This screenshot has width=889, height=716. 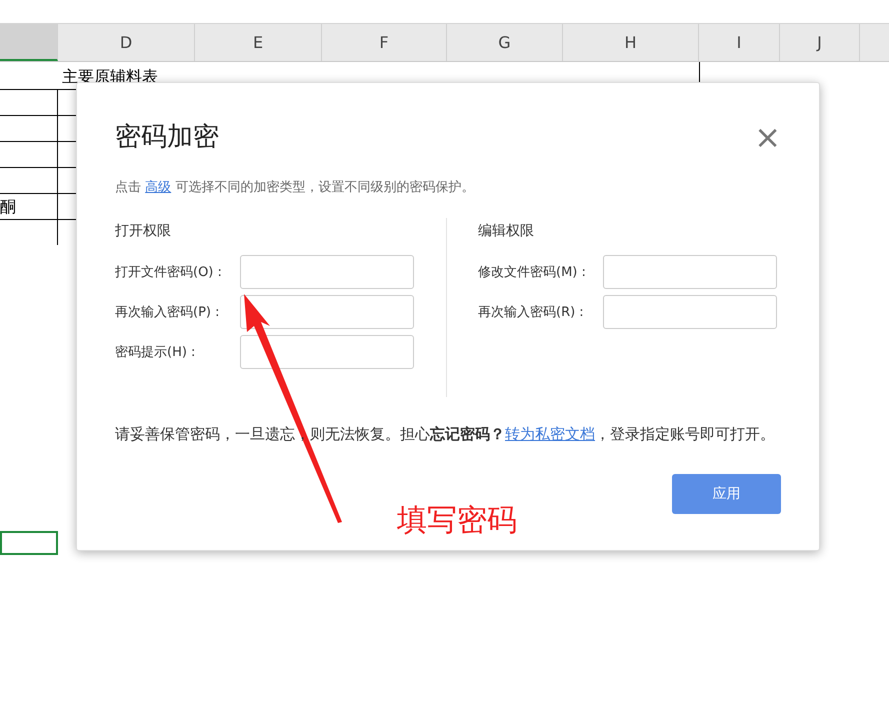 What do you see at coordinates (550, 434) in the screenshot?
I see `private-document-link: 转为私密文档` at bounding box center [550, 434].